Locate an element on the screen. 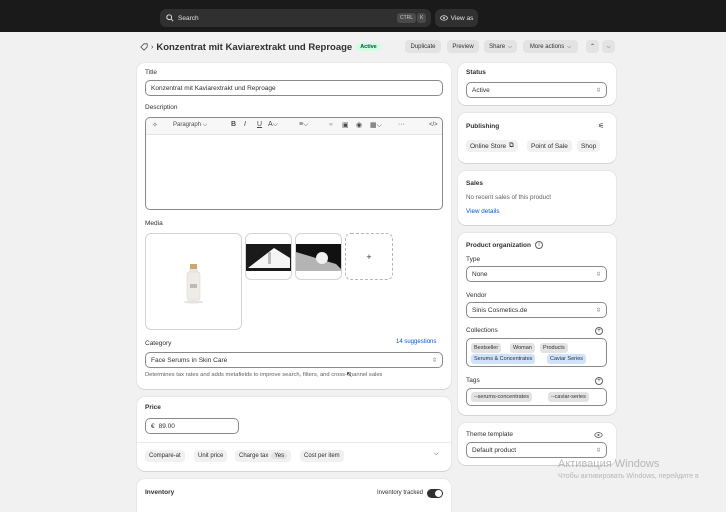 This screenshot has width=726, height=512. vendor-value: Sinis Cosmetics.de is located at coordinates (500, 310).